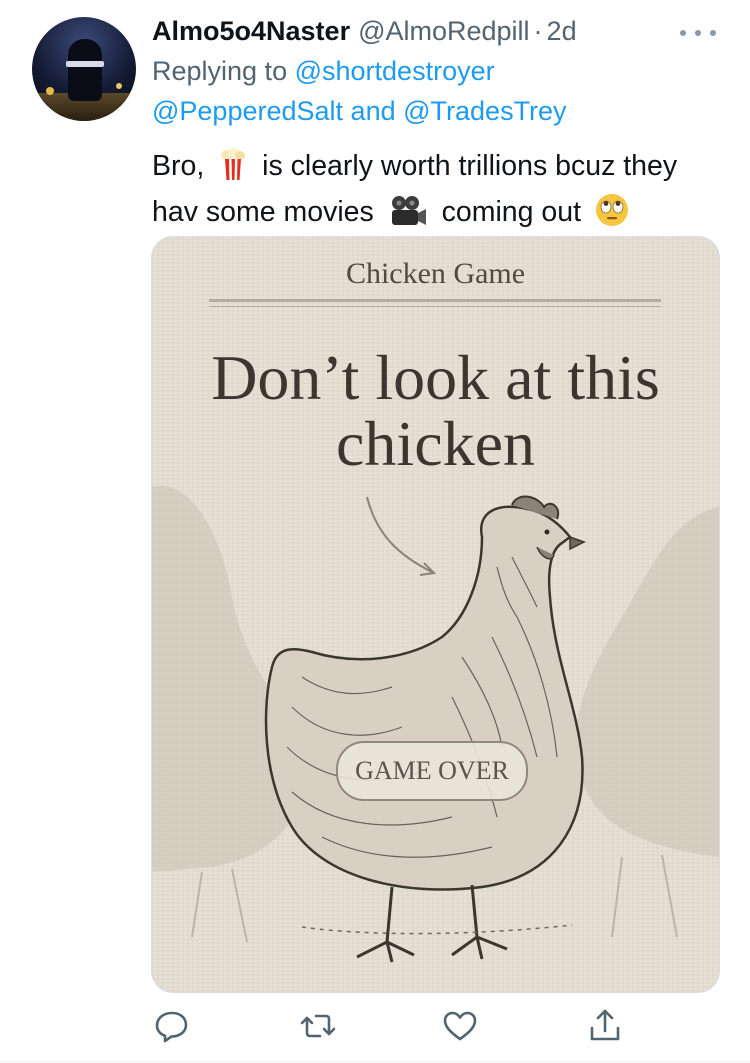 This screenshot has height=1063, width=750. Describe the element at coordinates (435, 443) in the screenshot. I see `headline-line: chicken` at that location.